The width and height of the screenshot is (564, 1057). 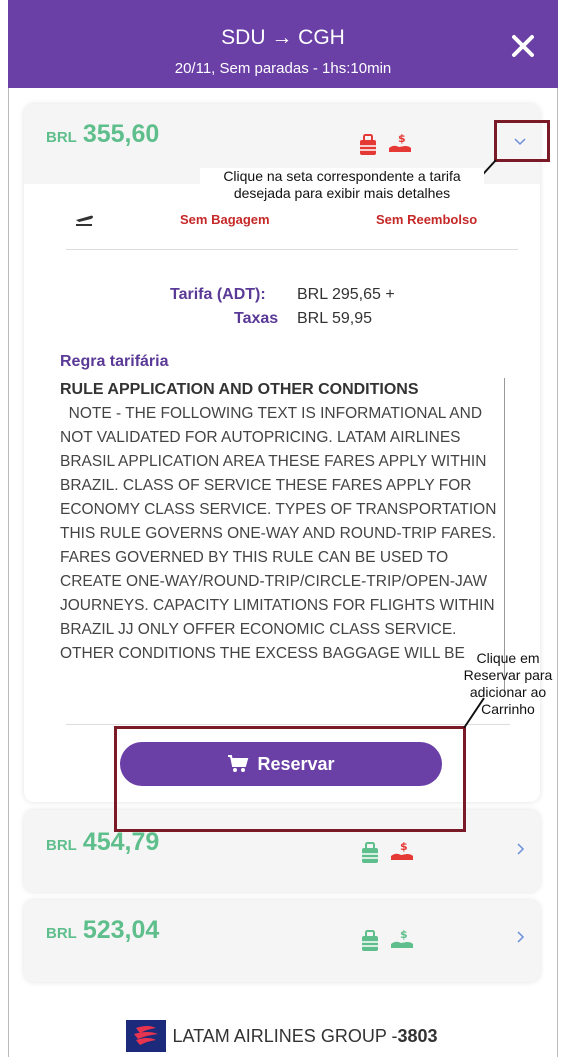 What do you see at coordinates (523, 46) in the screenshot?
I see `close-icon` at bounding box center [523, 46].